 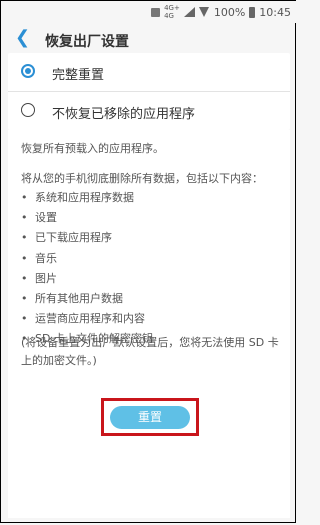 I want to click on reset-button-highlight: 重置, so click(x=150, y=417).